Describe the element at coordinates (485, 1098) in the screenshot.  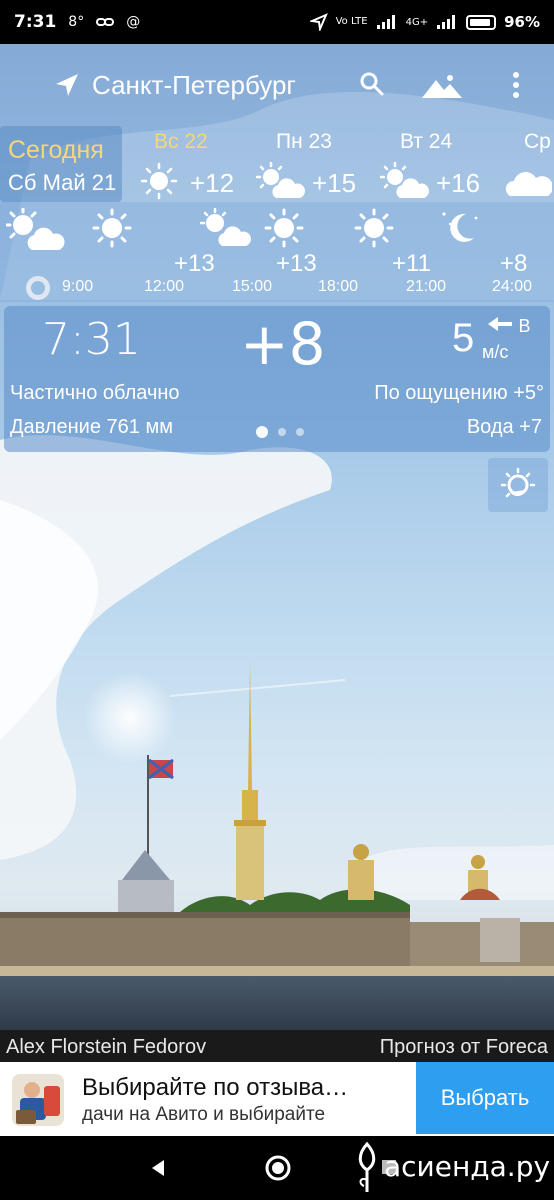
I see `ad-cta-button: Выбрать` at that location.